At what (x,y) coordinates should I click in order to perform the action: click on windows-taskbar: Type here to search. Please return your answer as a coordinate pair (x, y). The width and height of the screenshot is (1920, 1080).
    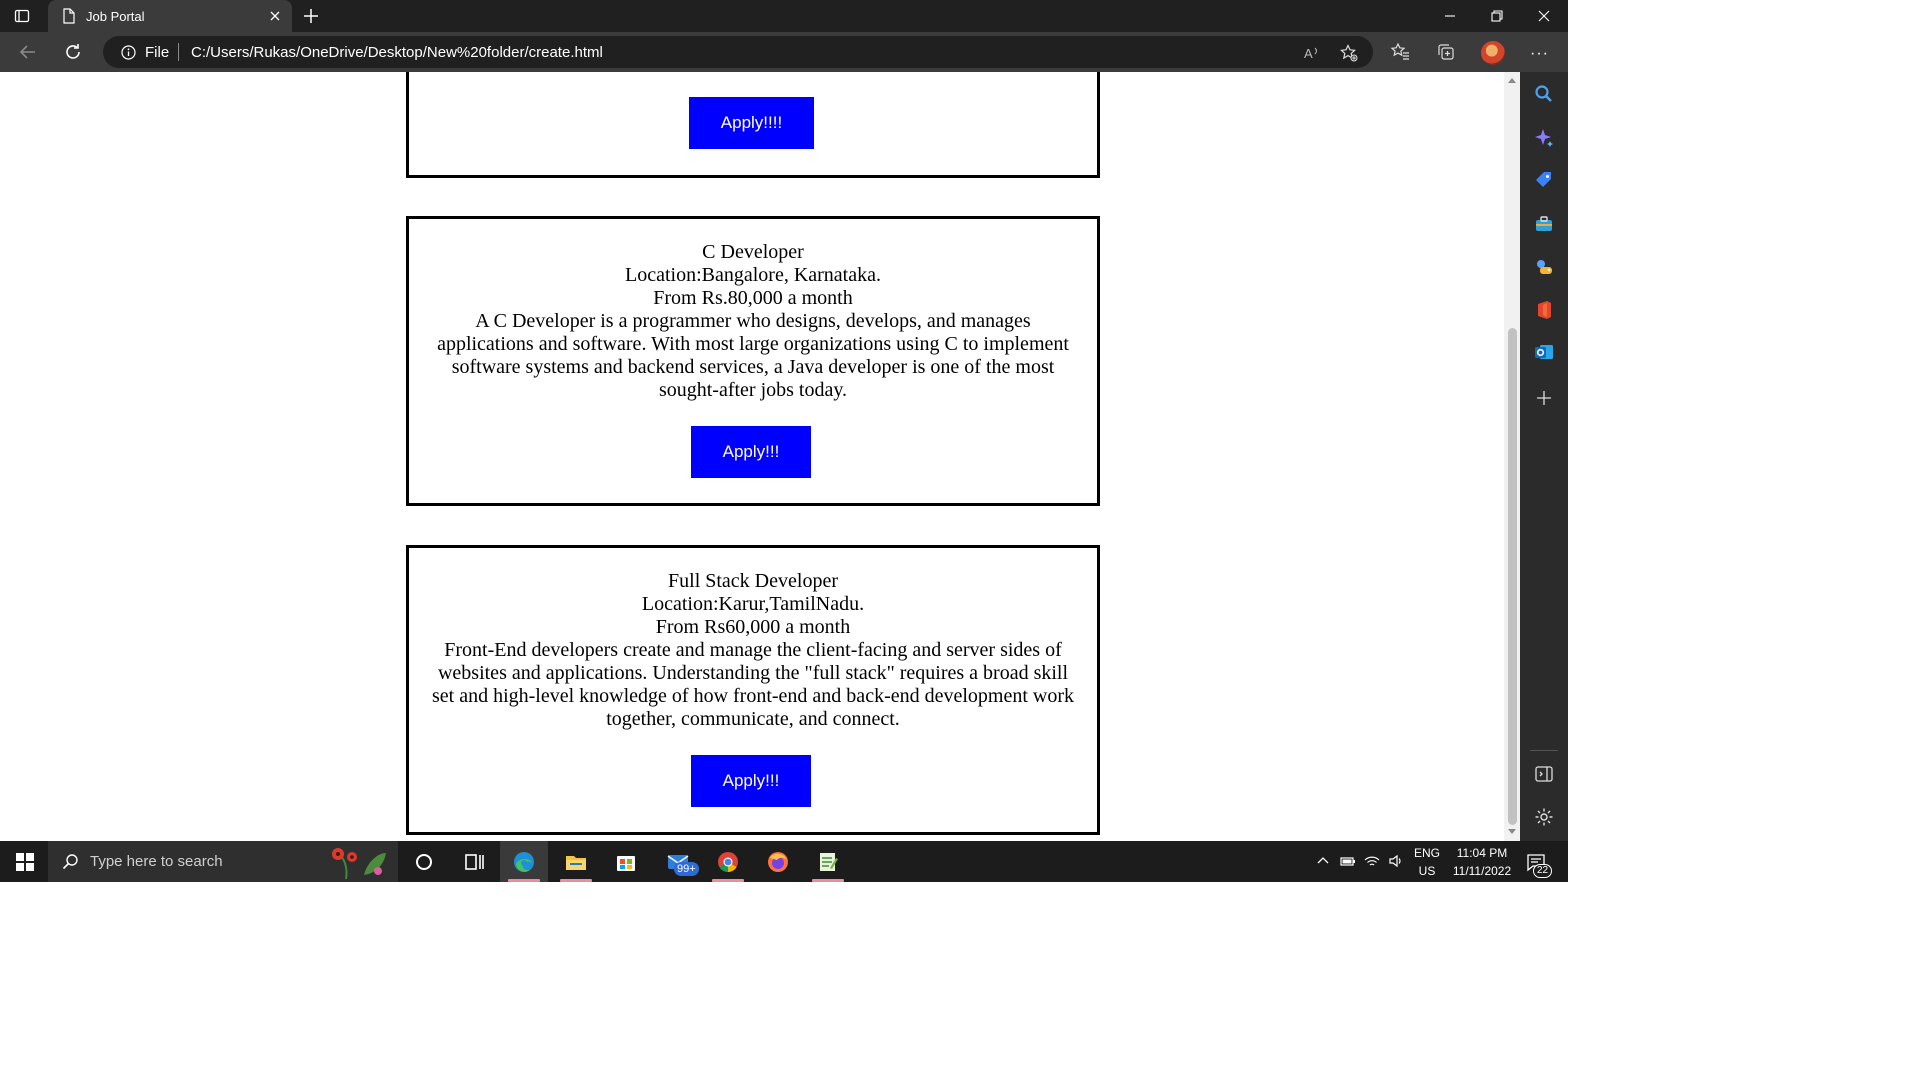
    Looking at the image, I should click on (784, 861).